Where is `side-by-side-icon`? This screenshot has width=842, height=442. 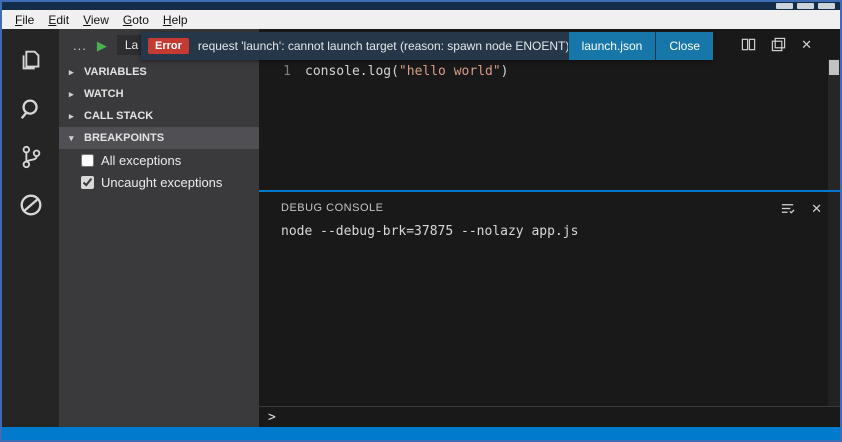
side-by-side-icon is located at coordinates (778, 44).